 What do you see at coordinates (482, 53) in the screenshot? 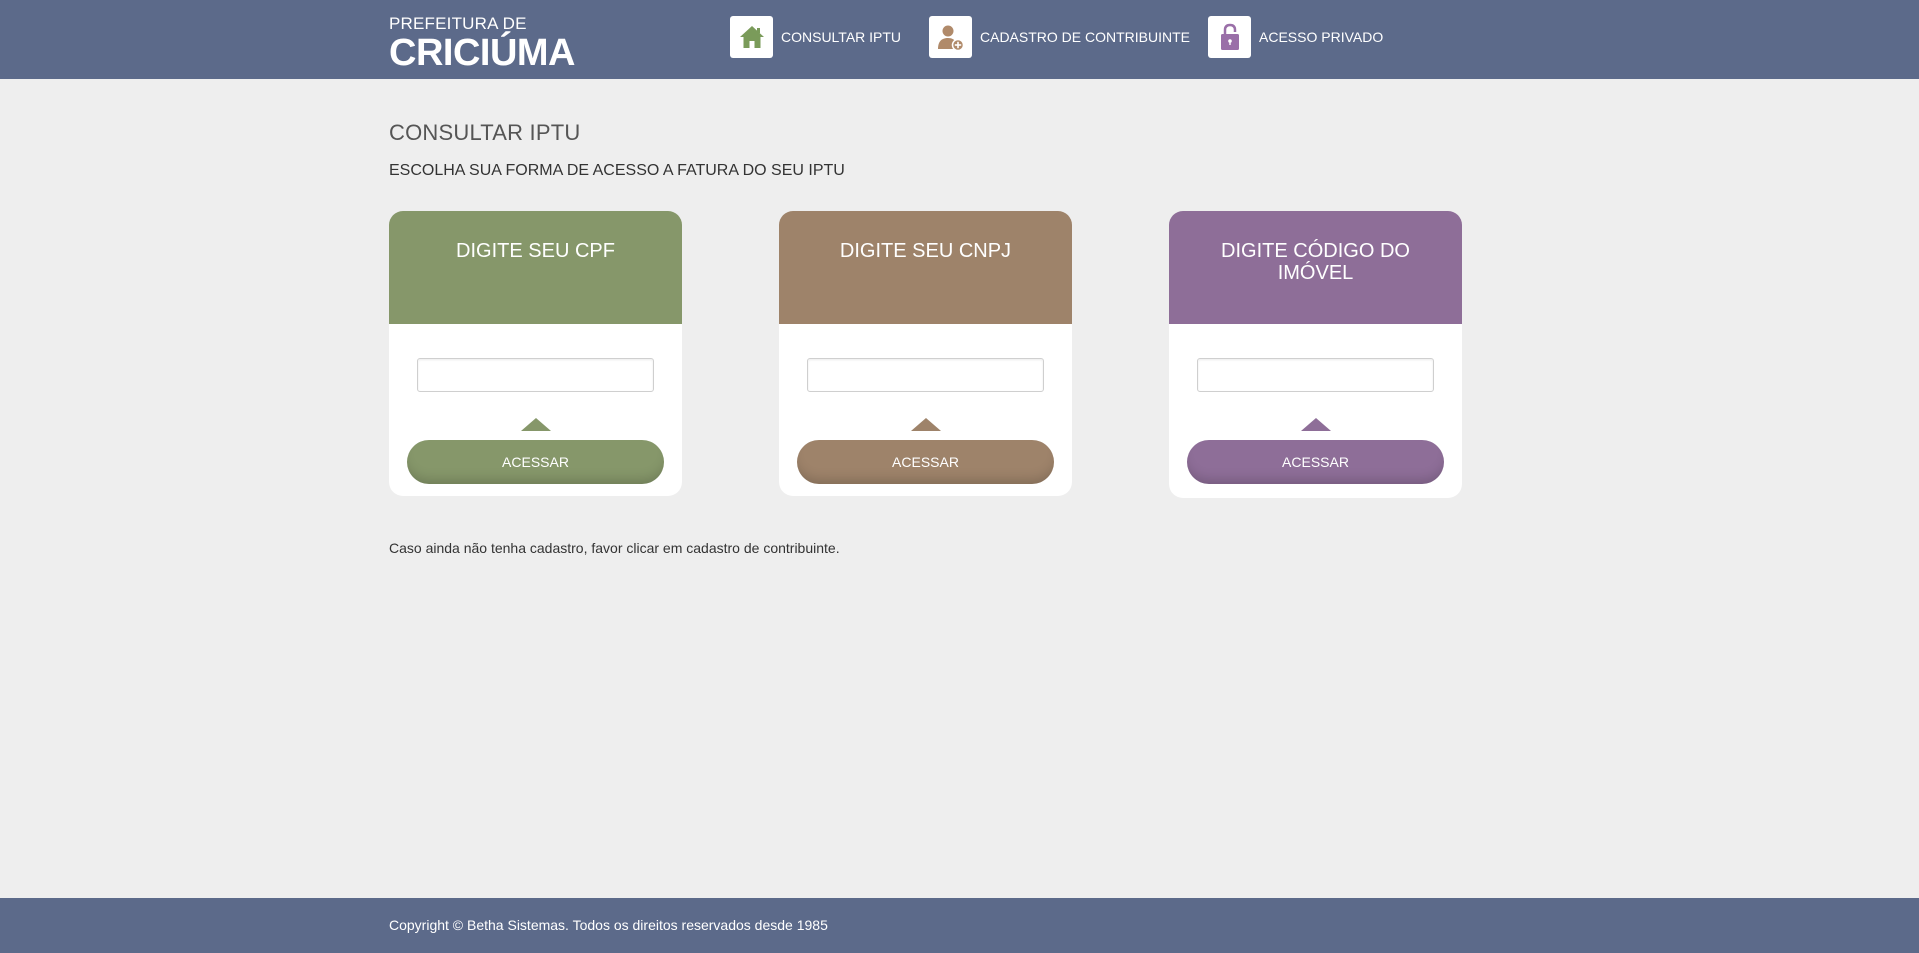
I see `brand-main-text: CRICIÚMA` at bounding box center [482, 53].